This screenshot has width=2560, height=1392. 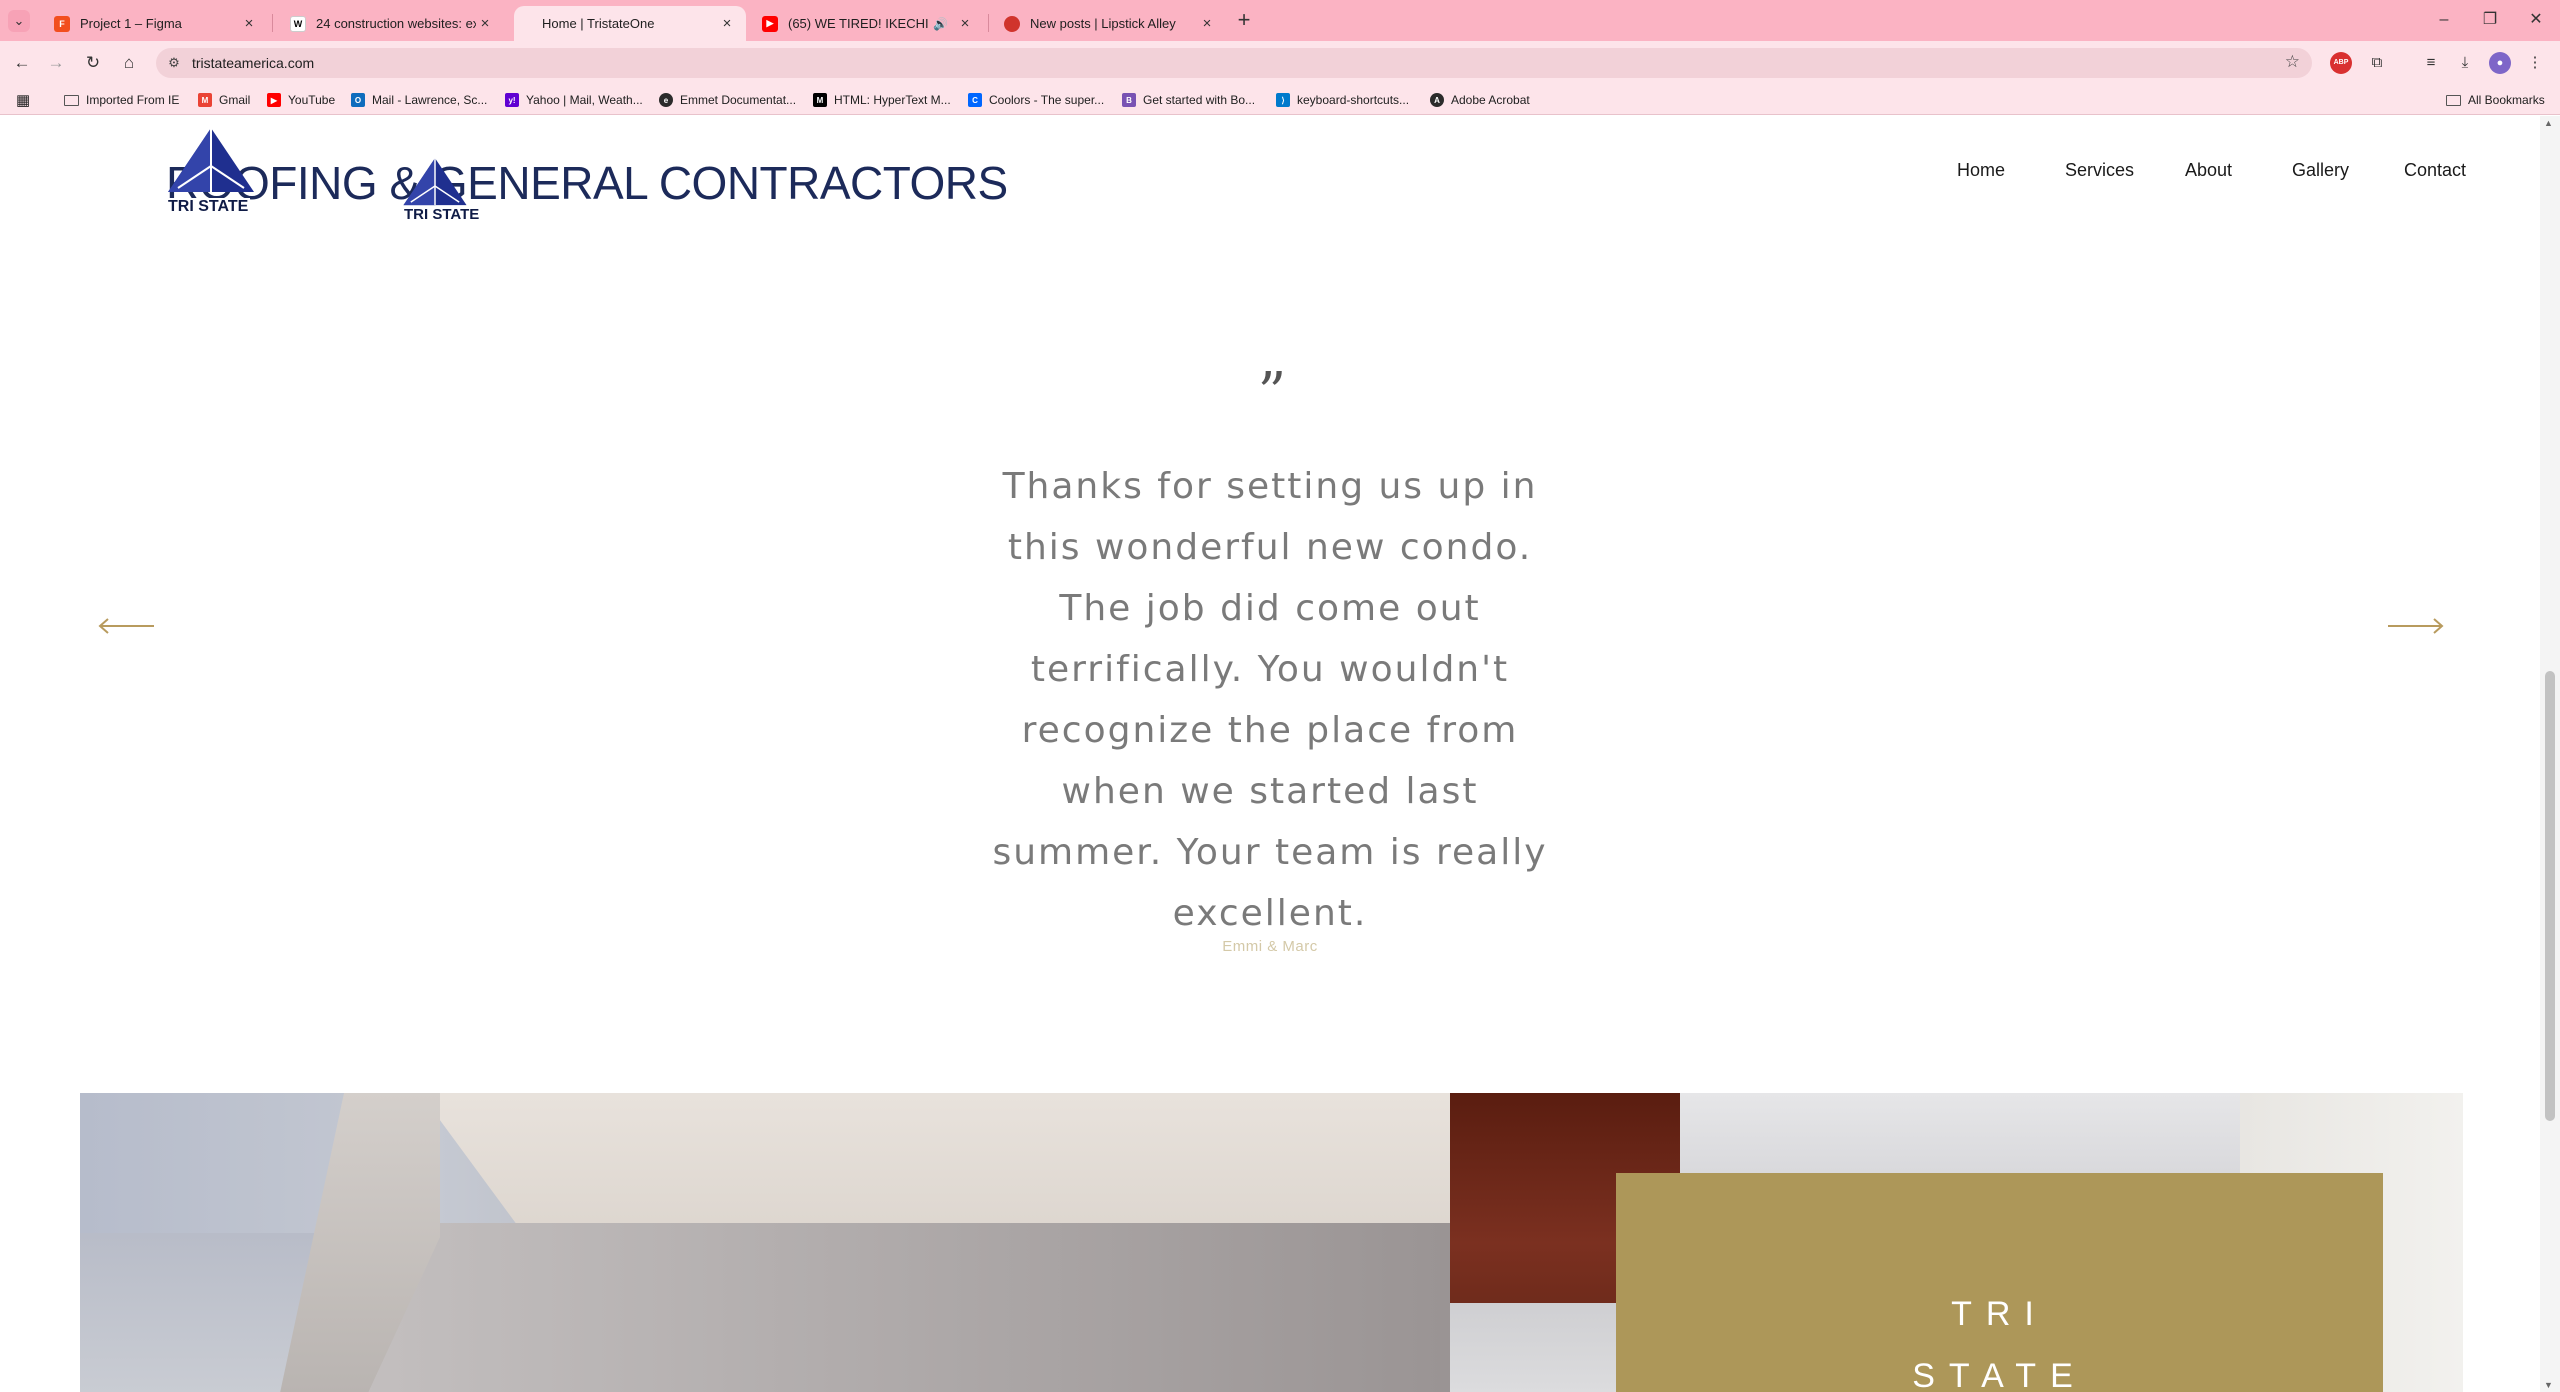 What do you see at coordinates (860, 23) in the screenshot?
I see `tab-title: (65) WE TIRED! IKECHI IS A` at bounding box center [860, 23].